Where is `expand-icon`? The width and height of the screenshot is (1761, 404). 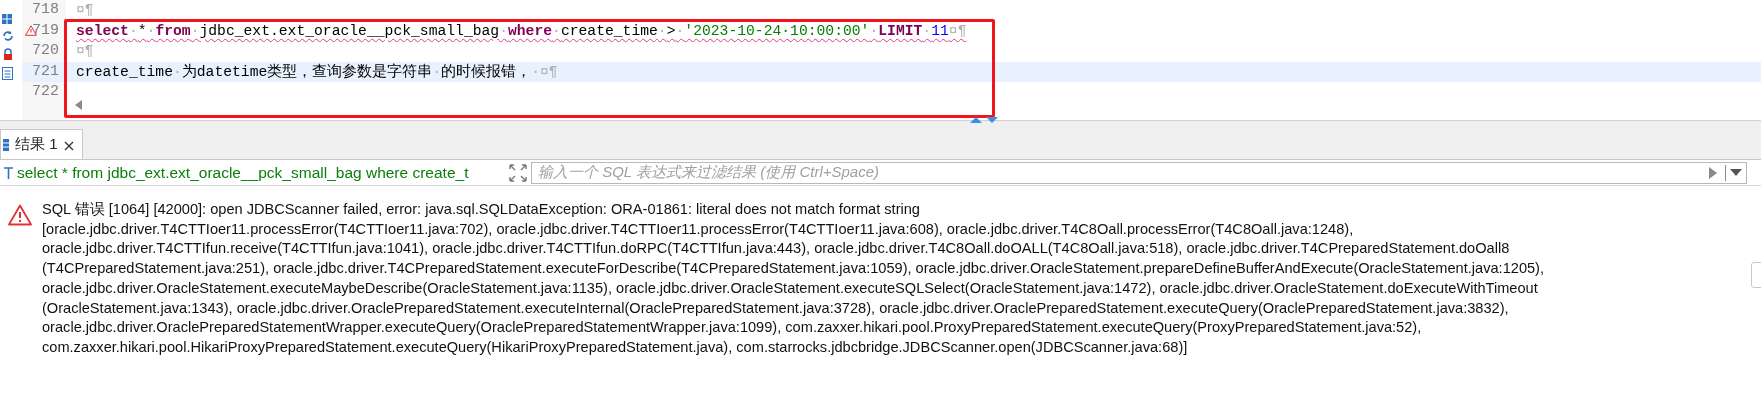 expand-icon is located at coordinates (518, 172).